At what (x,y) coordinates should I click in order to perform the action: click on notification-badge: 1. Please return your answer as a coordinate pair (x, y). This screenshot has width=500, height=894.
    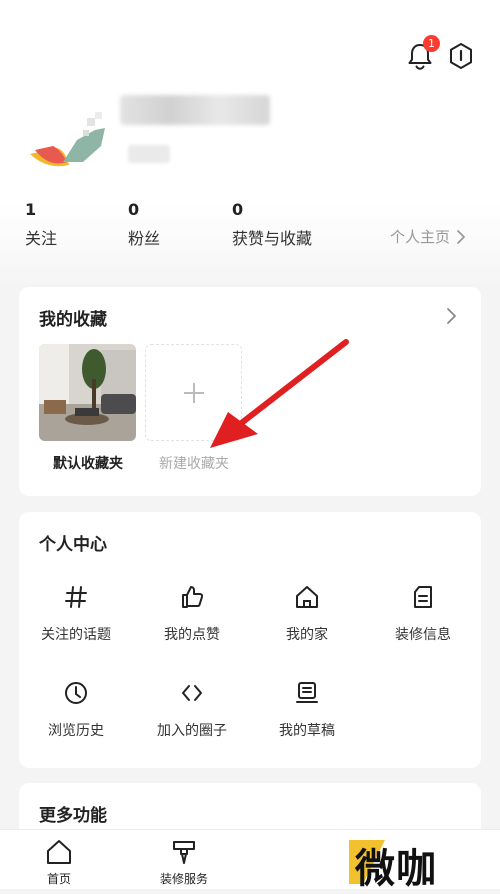
    Looking at the image, I should click on (431, 43).